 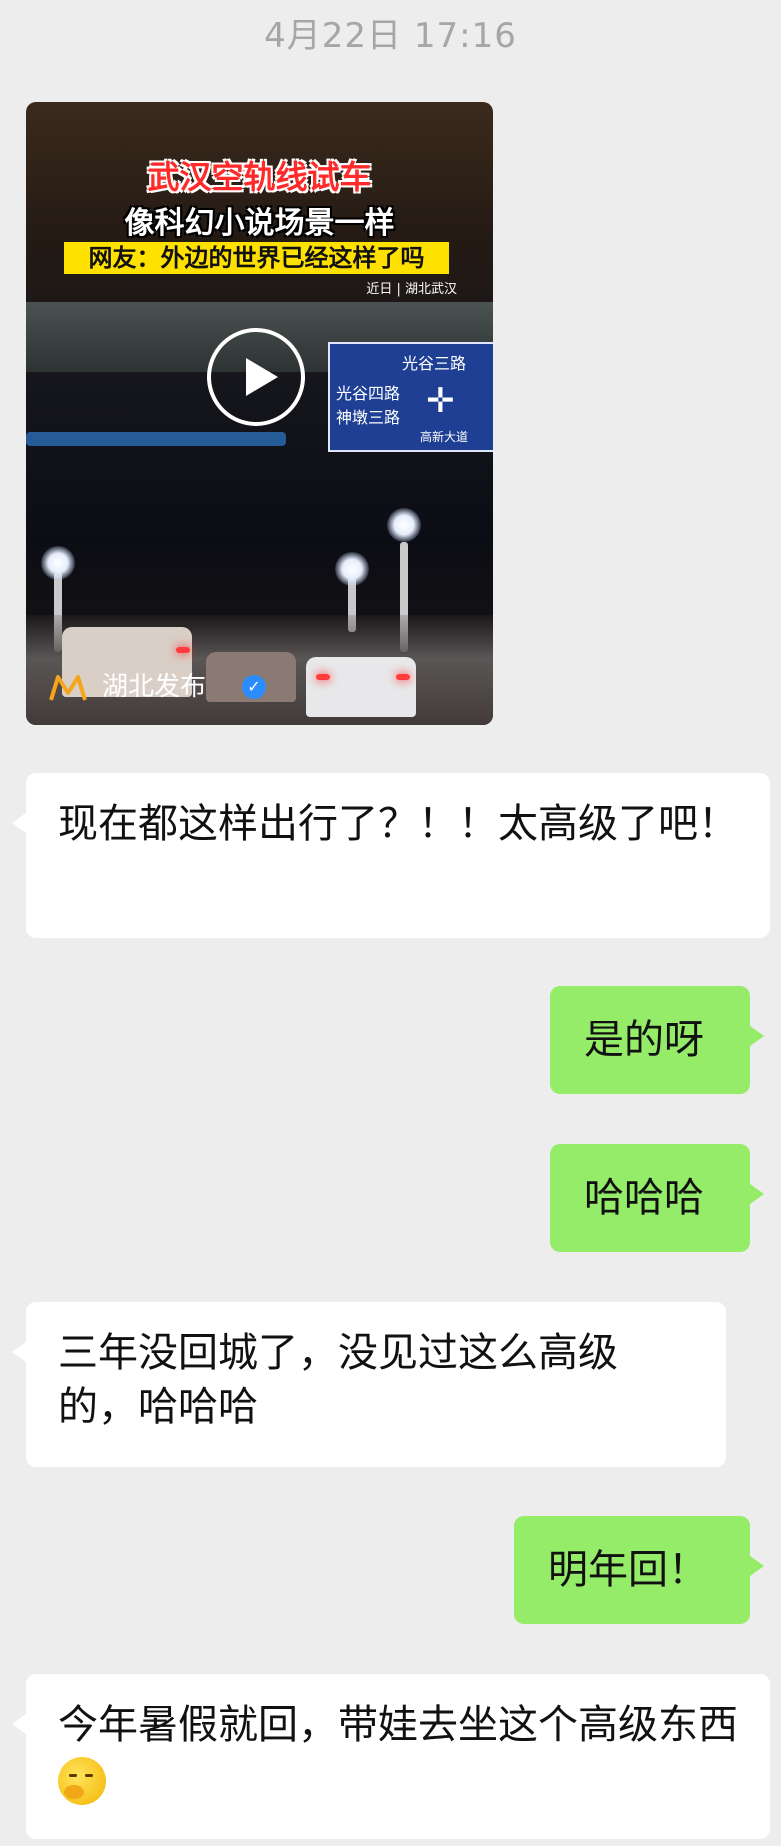 What do you see at coordinates (411, 289) in the screenshot?
I see `video-meta: 近日 | 湖北武汉` at bounding box center [411, 289].